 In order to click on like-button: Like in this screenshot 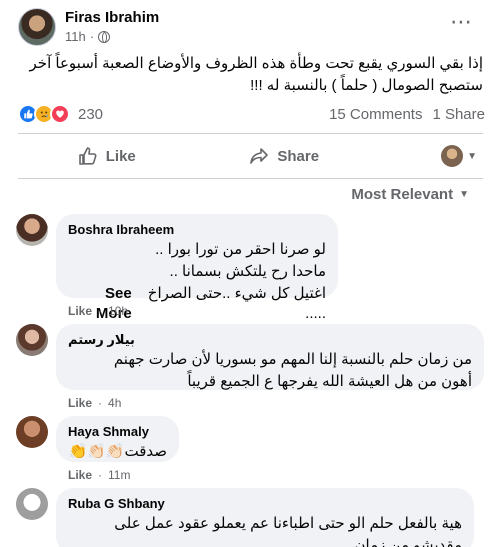, I will do `click(107, 156)`.